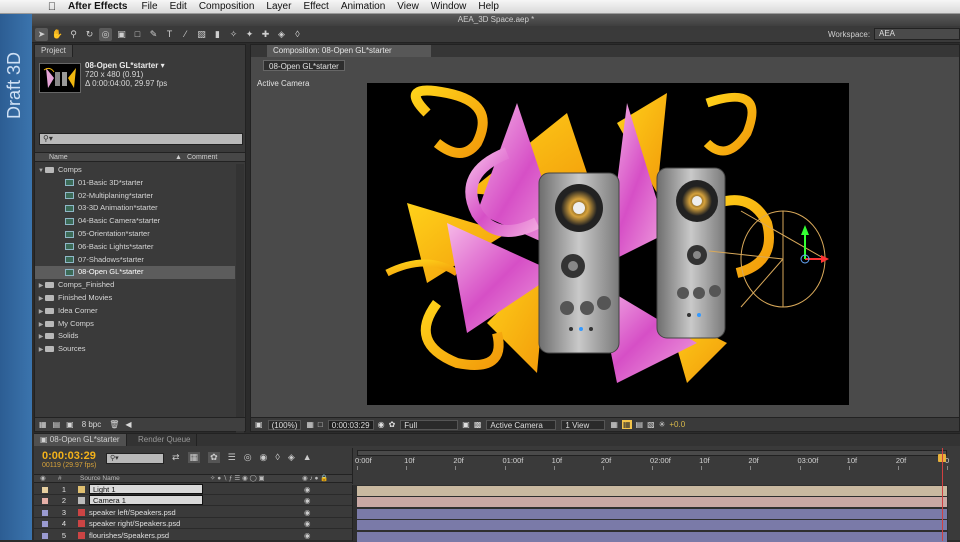  What do you see at coordinates (677, 424) in the screenshot?
I see `exposure-value: +0.0` at bounding box center [677, 424].